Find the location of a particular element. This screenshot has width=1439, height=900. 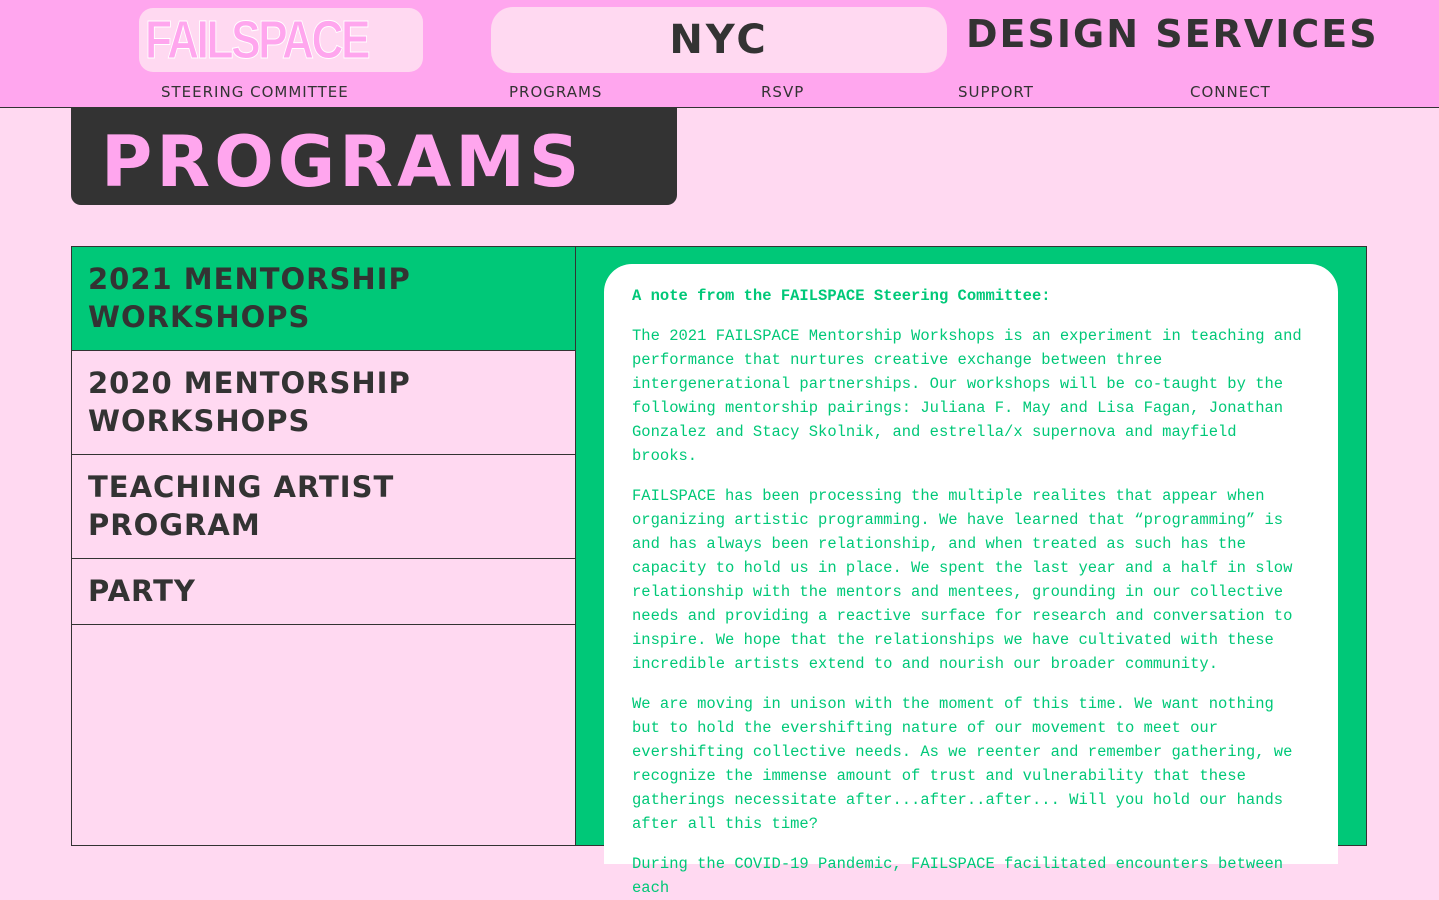

page-title-banner: PROGRAMS is located at coordinates (374, 156).